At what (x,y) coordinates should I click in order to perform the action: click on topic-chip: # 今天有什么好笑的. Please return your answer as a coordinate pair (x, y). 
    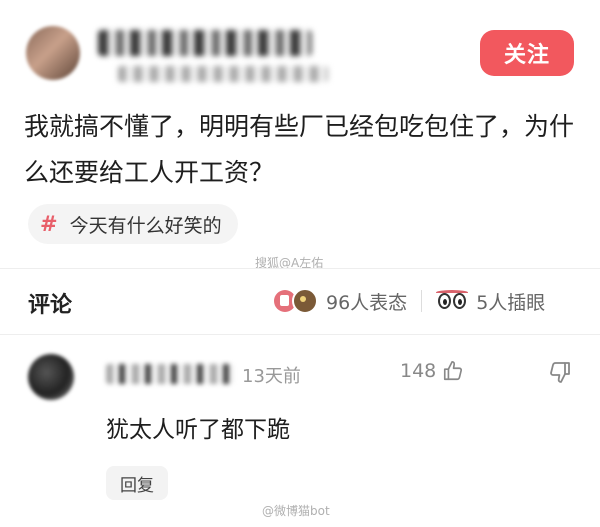
    Looking at the image, I should click on (133, 224).